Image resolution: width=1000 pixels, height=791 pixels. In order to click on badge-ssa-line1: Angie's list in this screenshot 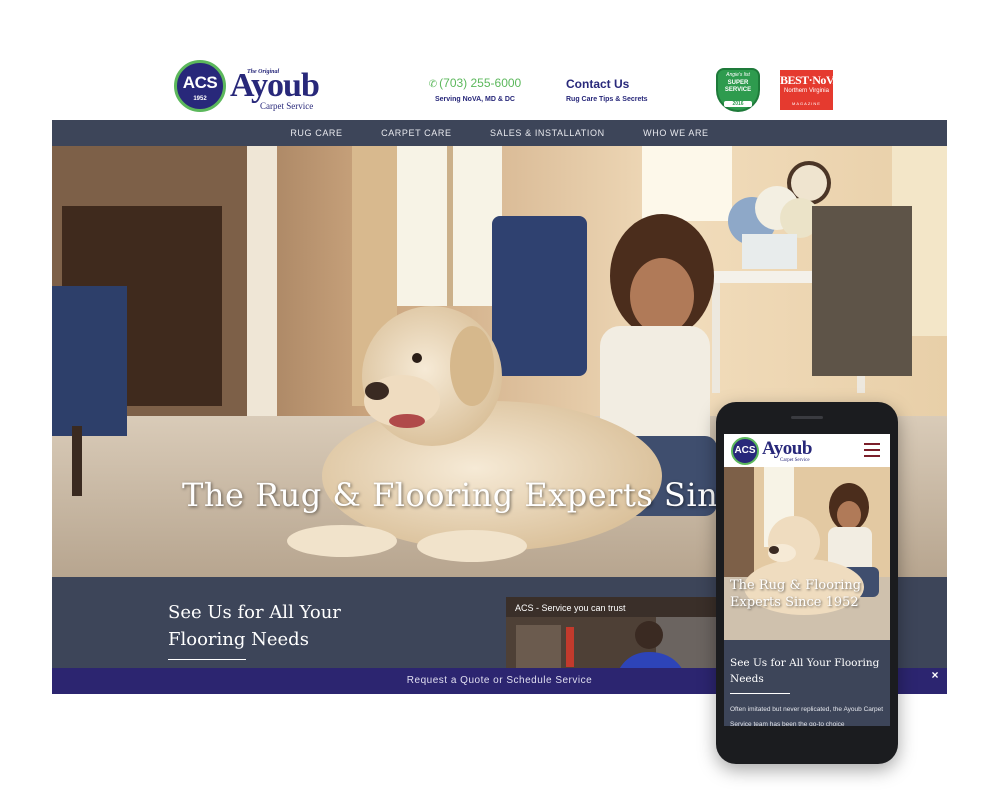, I will do `click(738, 75)`.